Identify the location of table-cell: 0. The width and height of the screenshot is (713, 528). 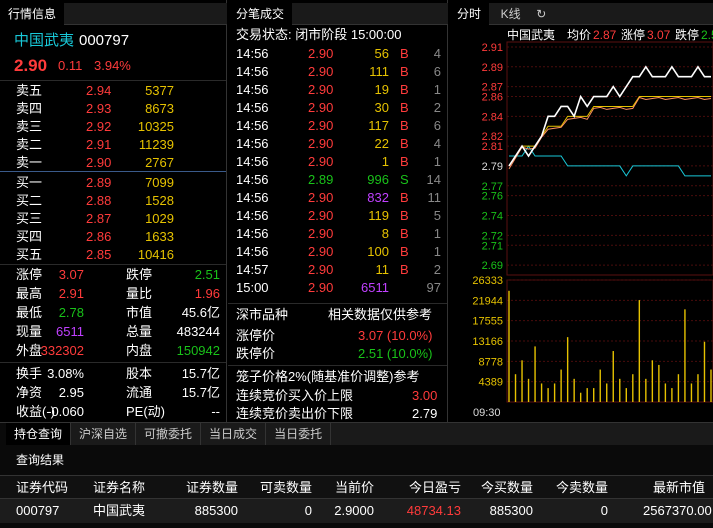
(604, 510).